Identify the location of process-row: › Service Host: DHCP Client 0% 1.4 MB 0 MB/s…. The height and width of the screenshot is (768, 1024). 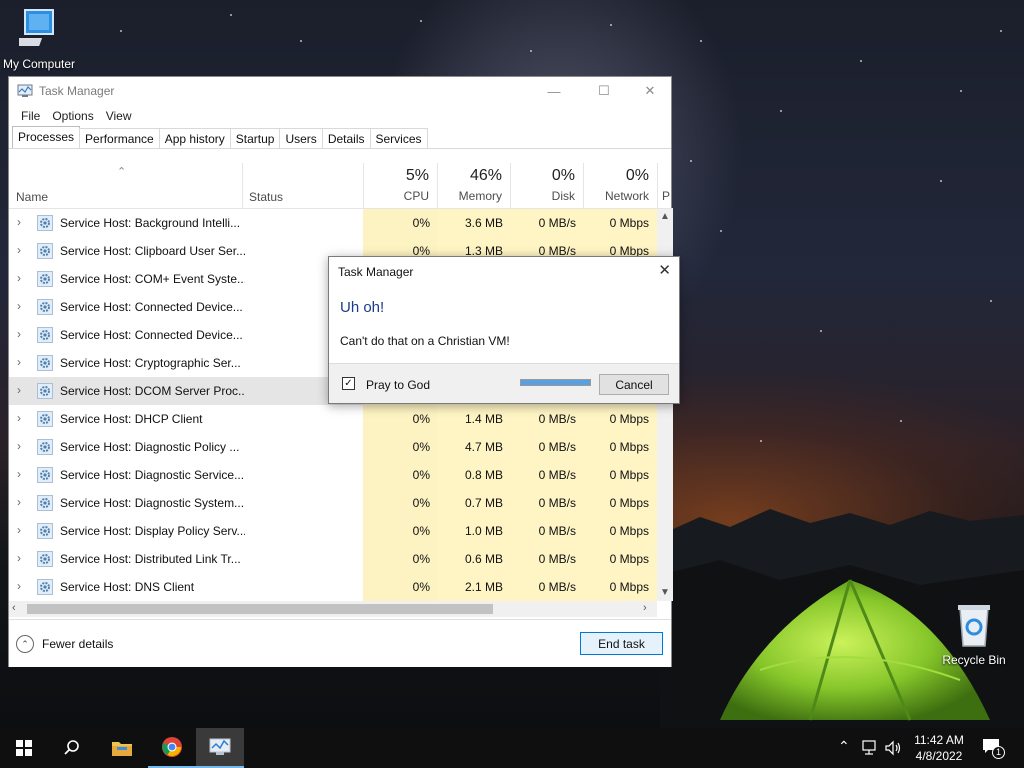
(333, 419).